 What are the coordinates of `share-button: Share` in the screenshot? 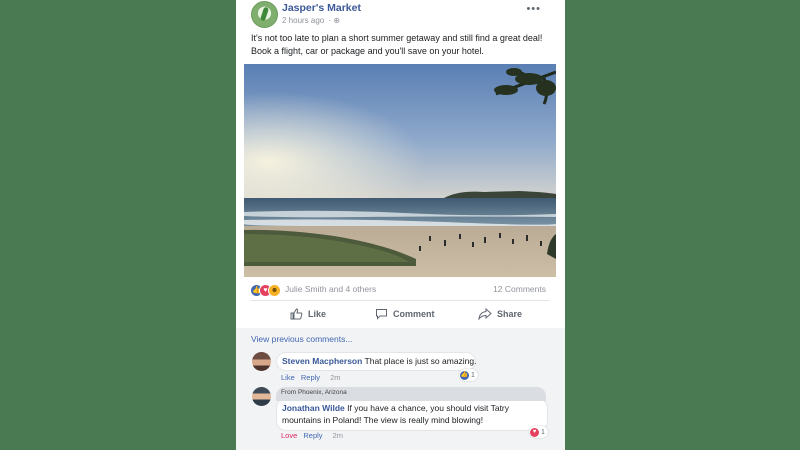 It's located at (500, 314).